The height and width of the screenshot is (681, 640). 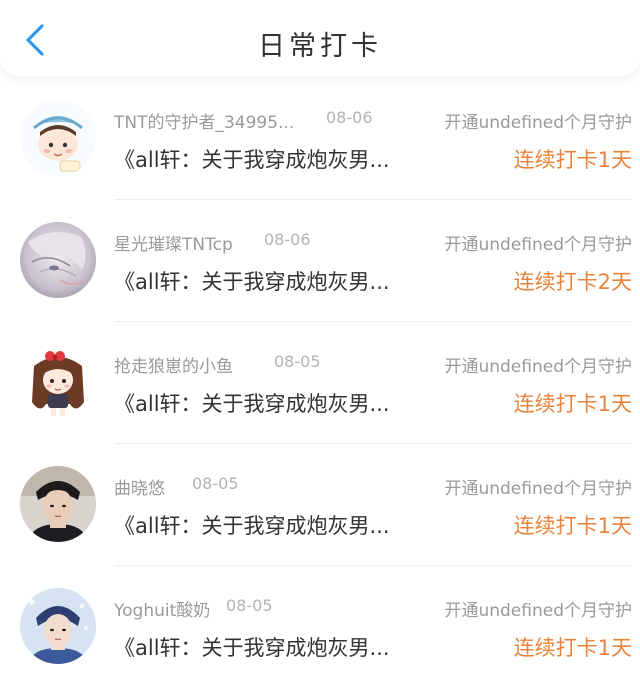 I want to click on photo-boy-blue-avatar, so click(x=58, y=626).